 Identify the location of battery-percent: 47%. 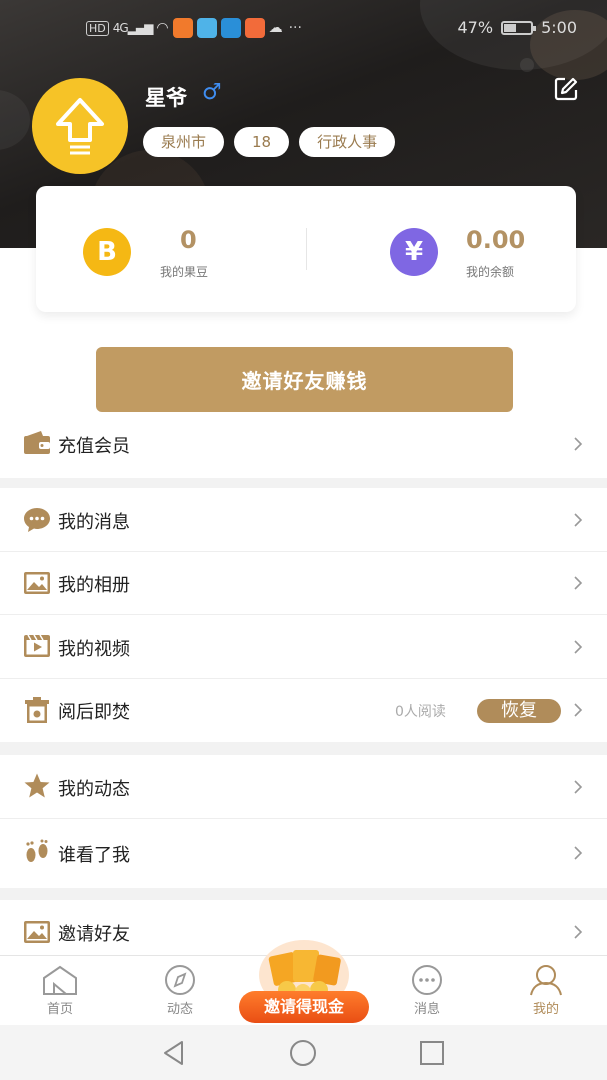
(475, 27).